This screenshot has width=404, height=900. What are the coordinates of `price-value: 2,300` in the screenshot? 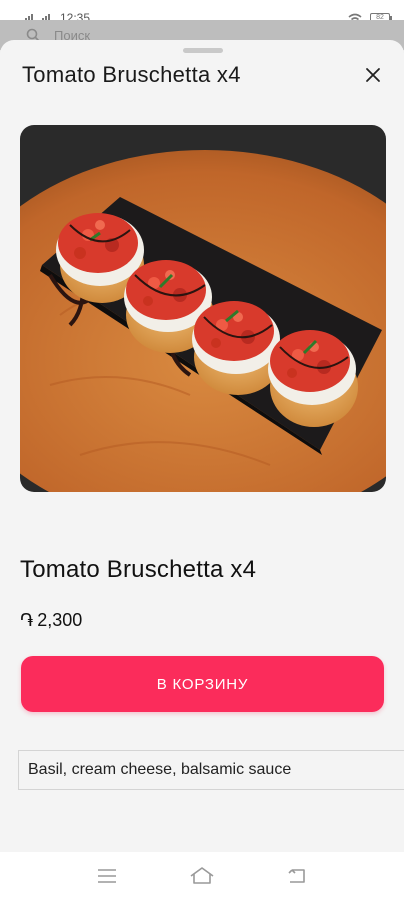 It's located at (60, 620).